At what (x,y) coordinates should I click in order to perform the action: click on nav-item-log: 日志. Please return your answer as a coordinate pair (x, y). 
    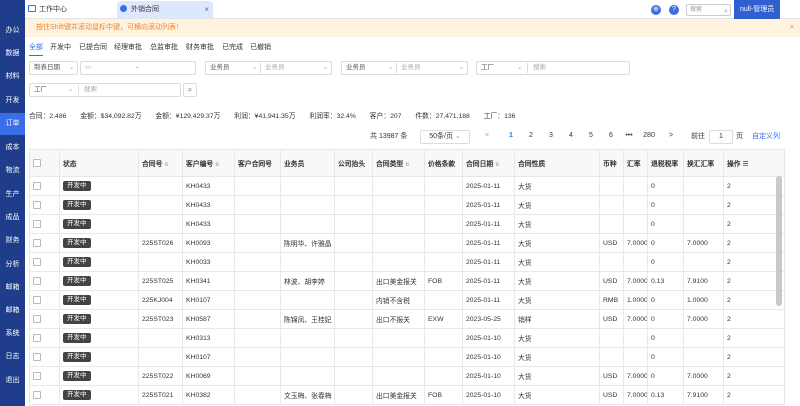
    Looking at the image, I should click on (12, 357).